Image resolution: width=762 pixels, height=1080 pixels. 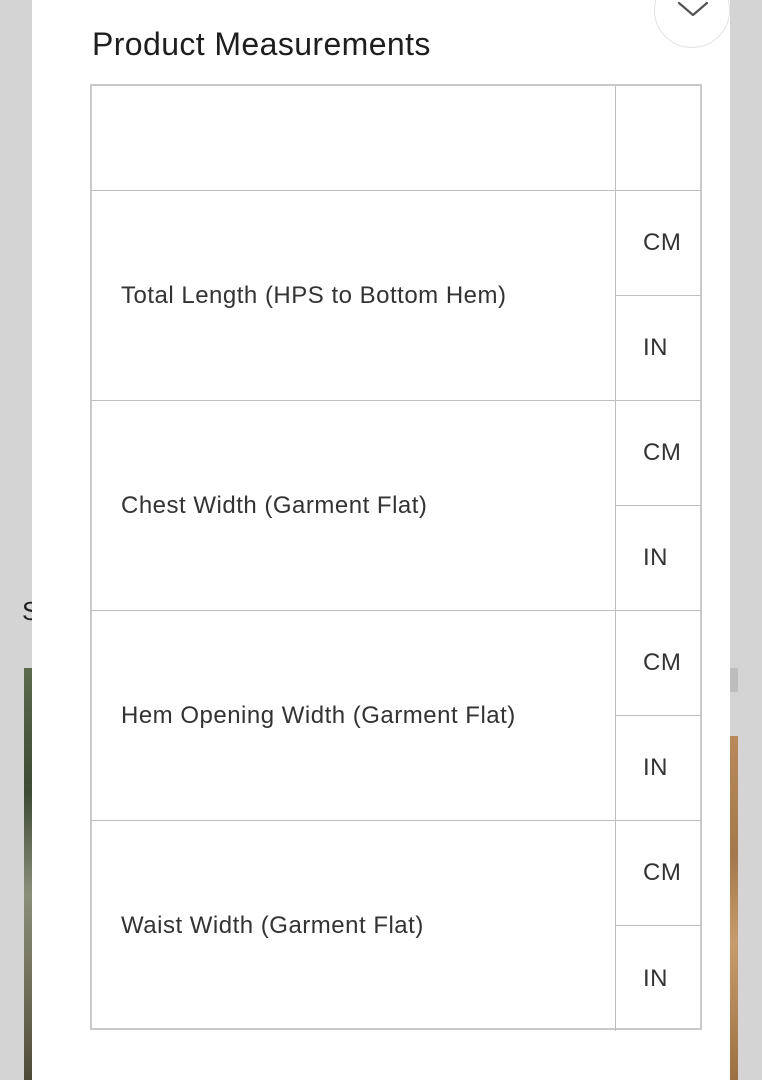 I want to click on measurement-label: Chest Width (Garment Flat), so click(x=354, y=505).